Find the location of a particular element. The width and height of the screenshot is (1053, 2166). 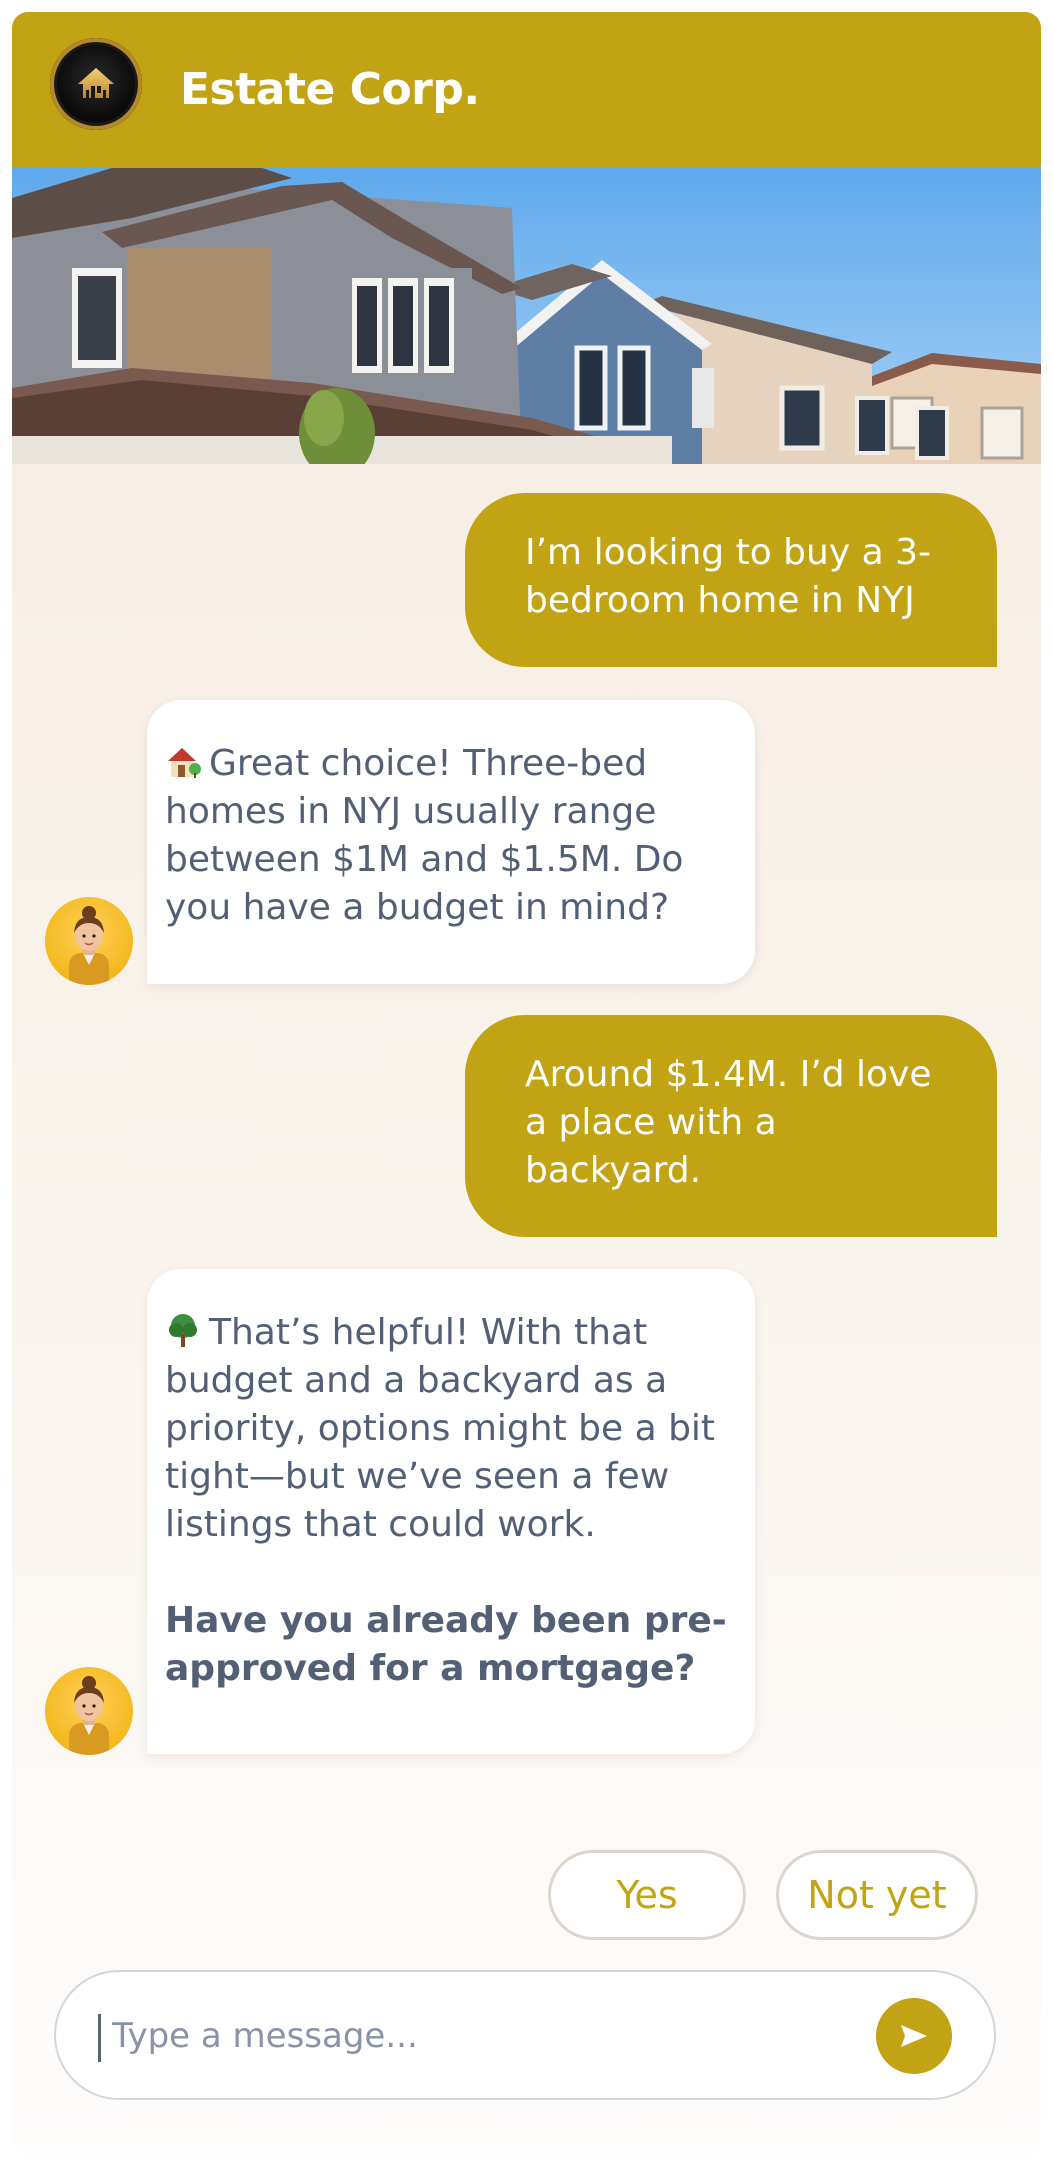

brand-name: Estate Corp. is located at coordinates (330, 89).